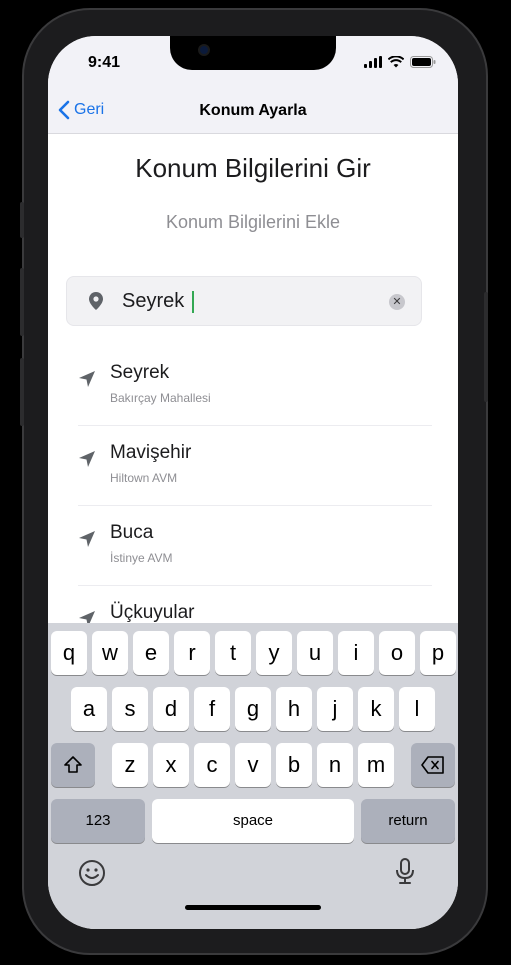  Describe the element at coordinates (255, 386) in the screenshot. I see `result-item: Seyrek Bakırçay Mahallesi` at that location.